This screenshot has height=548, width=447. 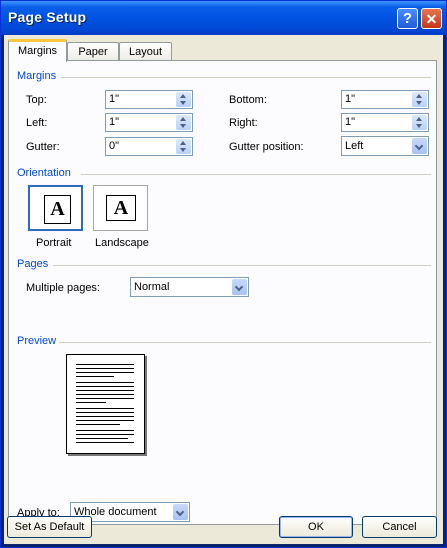 What do you see at coordinates (246, 77) in the screenshot?
I see `margins-divider` at bounding box center [246, 77].